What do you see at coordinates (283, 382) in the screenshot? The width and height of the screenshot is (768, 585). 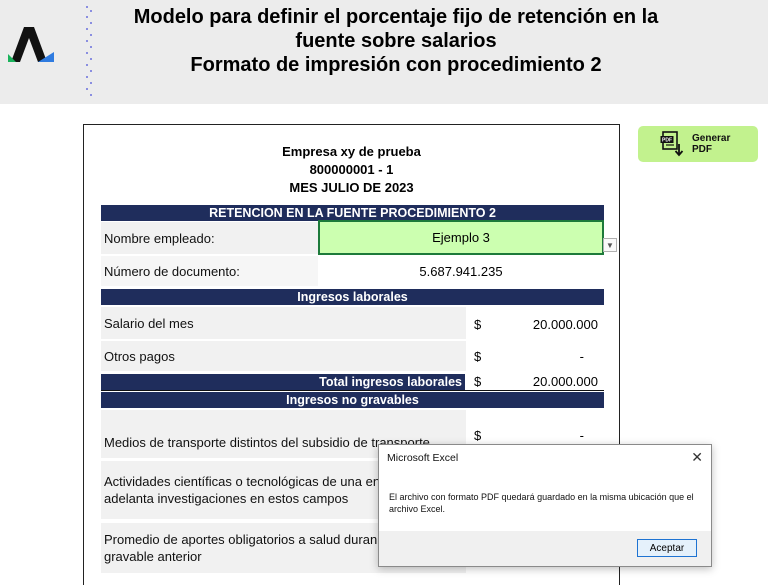 I see `total-ingresos-label: Total ingresos laborales` at bounding box center [283, 382].